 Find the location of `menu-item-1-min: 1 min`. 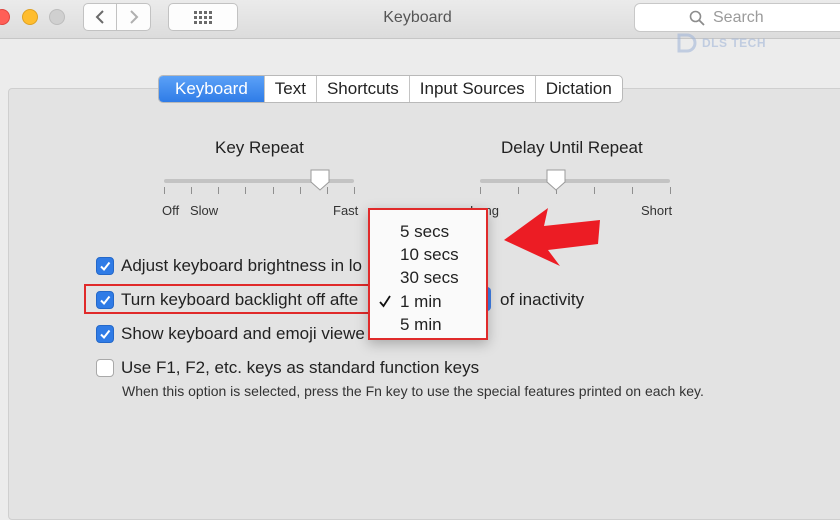

menu-item-1-min: 1 min is located at coordinates (428, 302).